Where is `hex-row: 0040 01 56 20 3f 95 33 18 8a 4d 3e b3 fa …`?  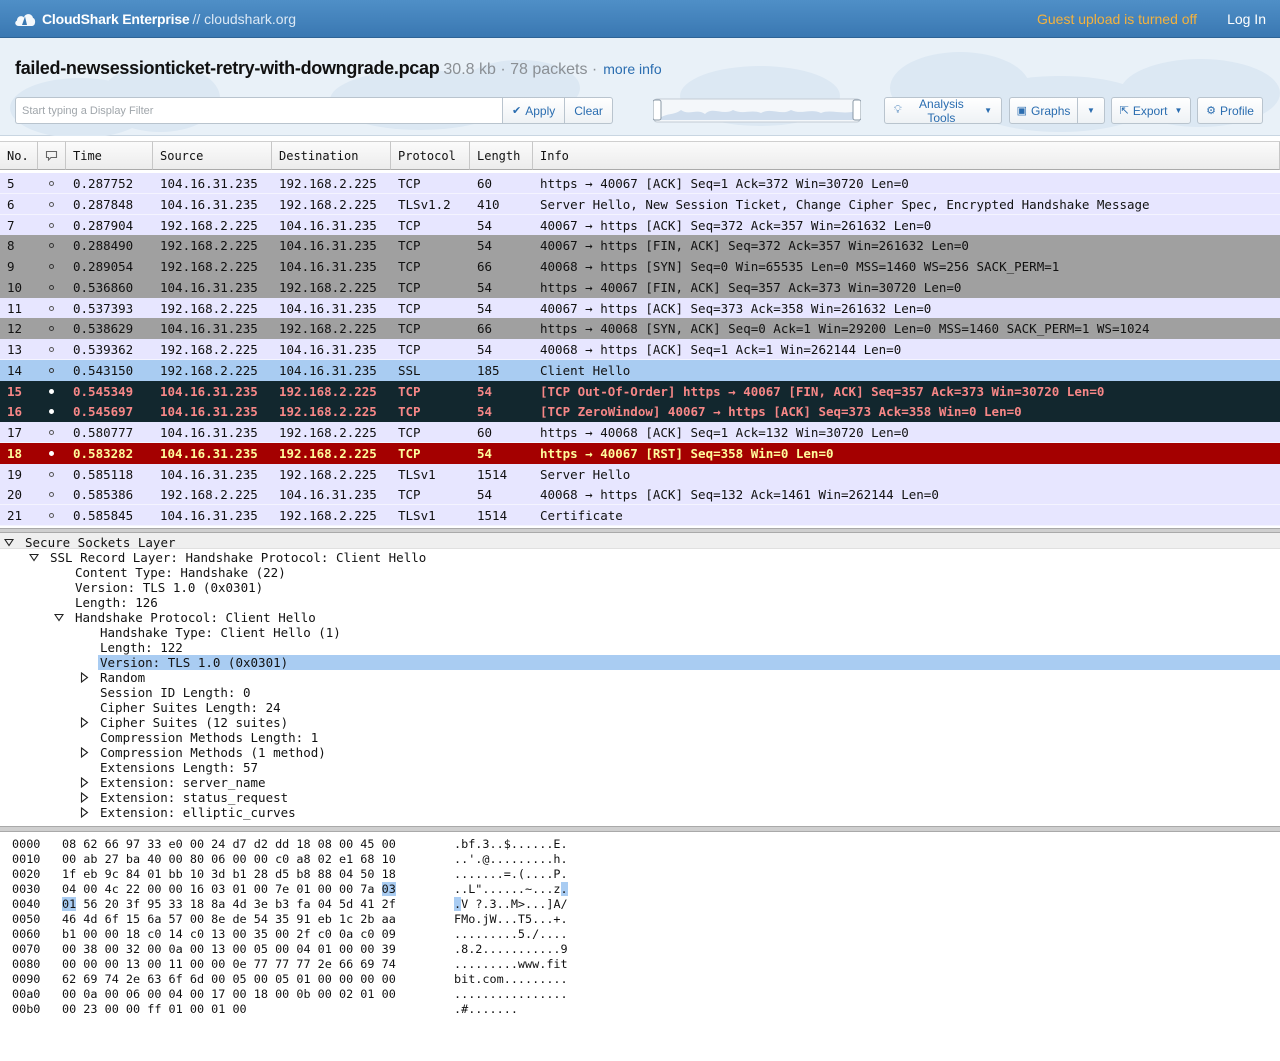 hex-row: 0040 01 56 20 3f 95 33 18 8a 4d 3e b3 fa … is located at coordinates (640, 904).